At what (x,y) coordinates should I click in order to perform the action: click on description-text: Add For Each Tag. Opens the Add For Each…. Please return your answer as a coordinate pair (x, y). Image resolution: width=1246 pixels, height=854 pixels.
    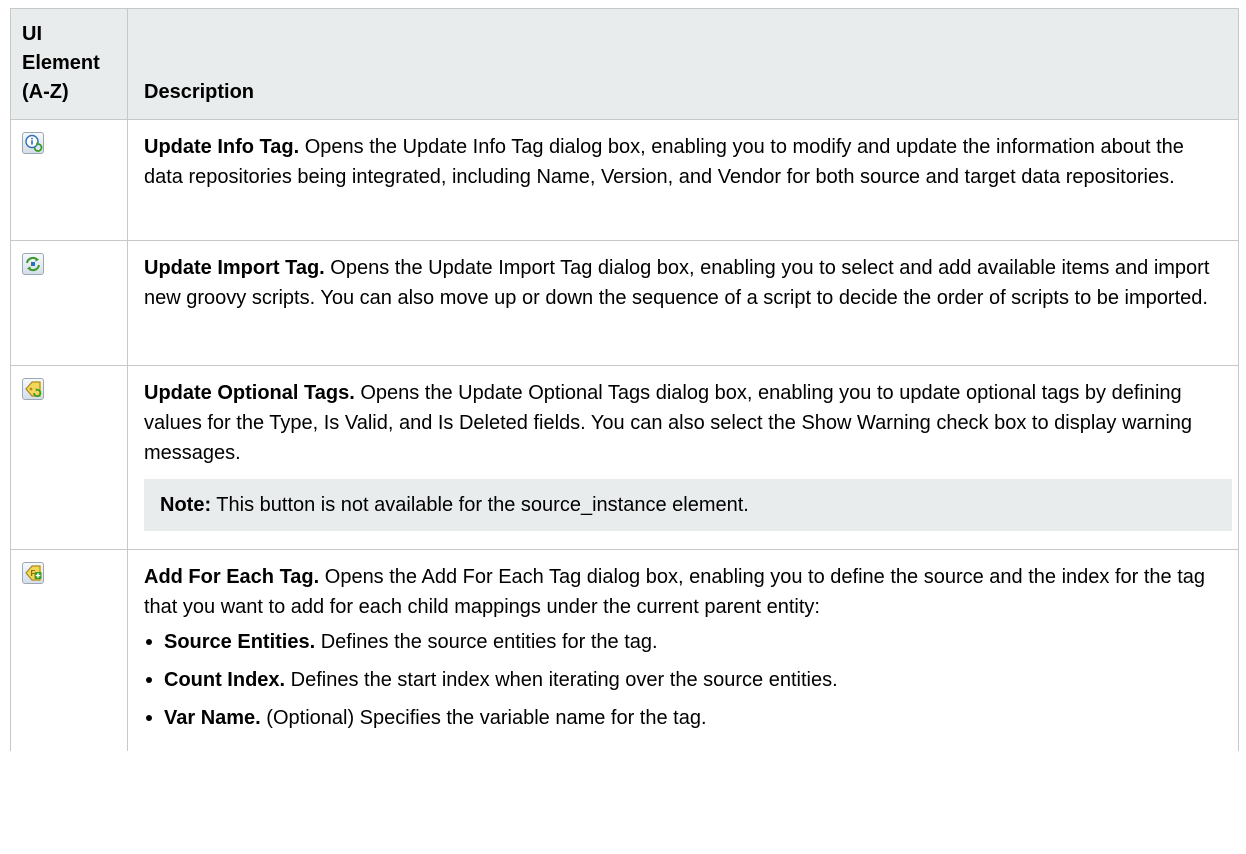
    Looking at the image, I should click on (675, 592).